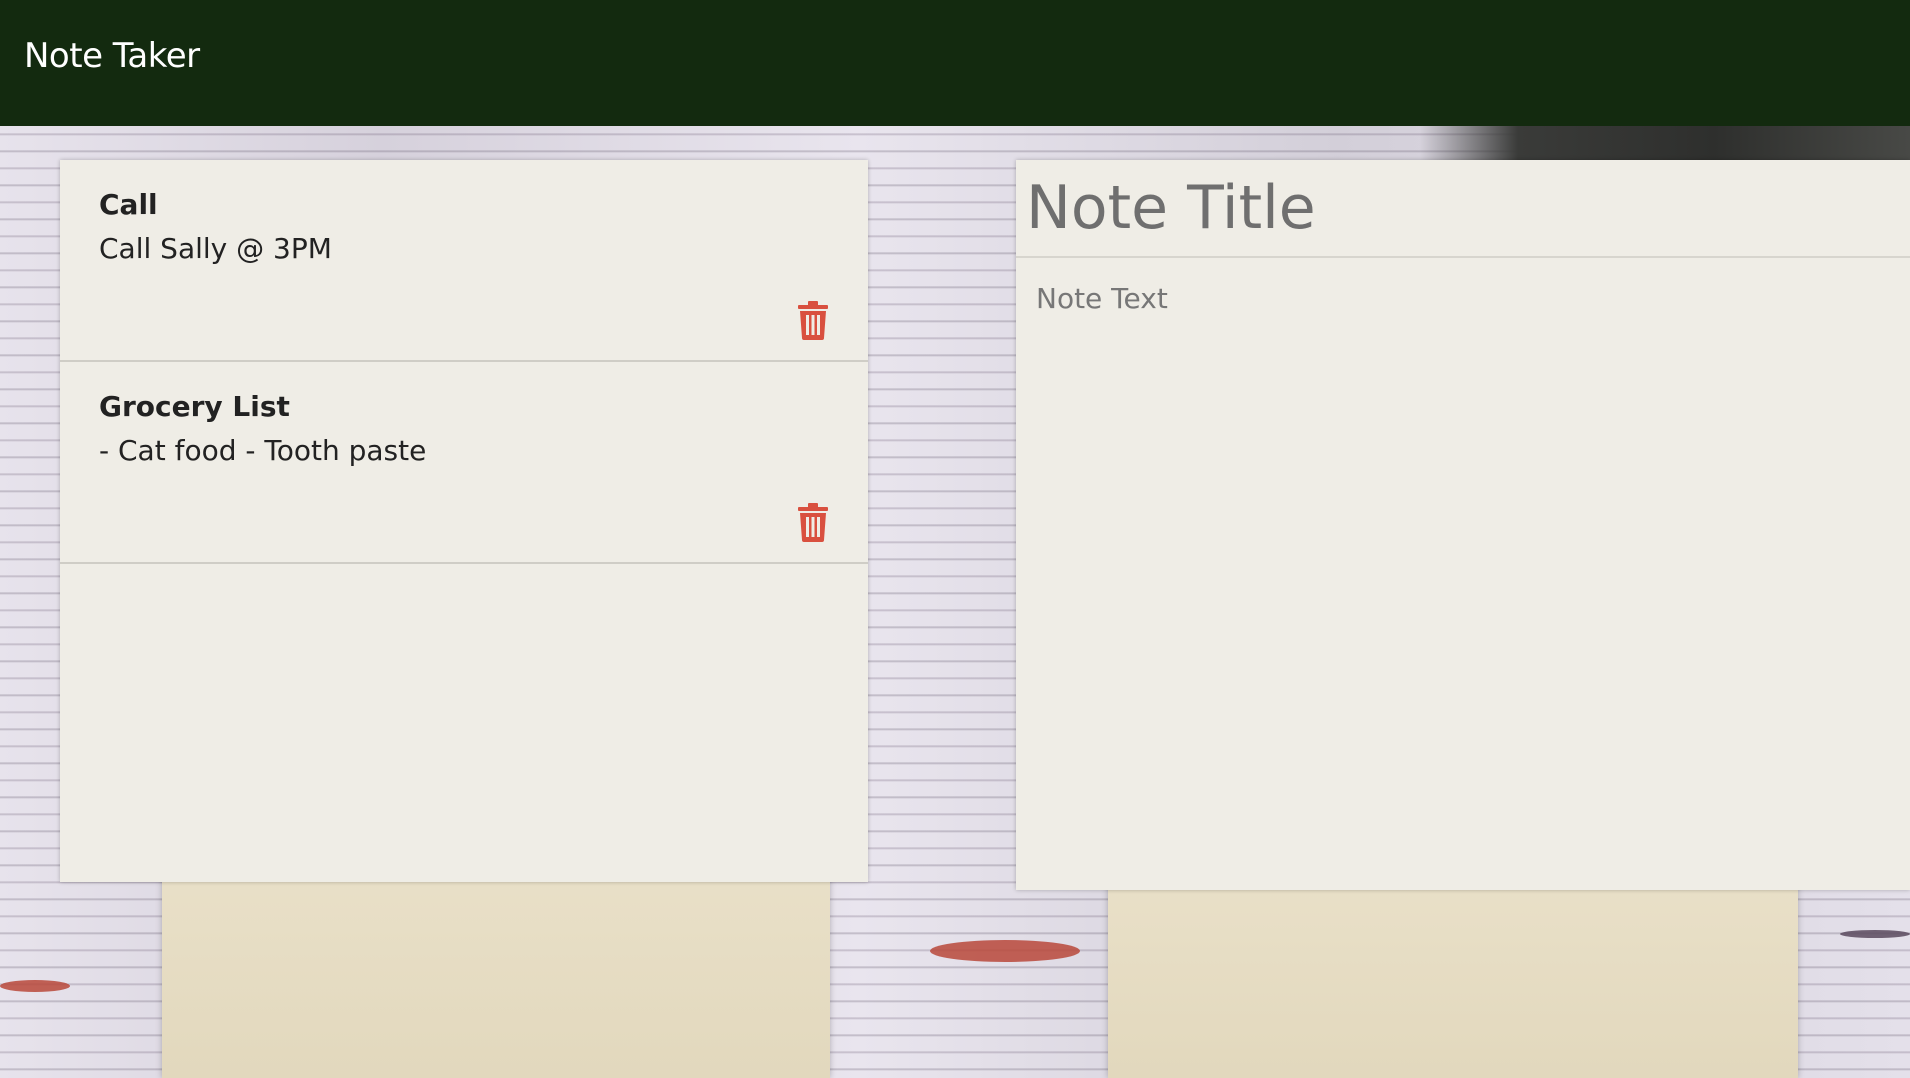  Describe the element at coordinates (1665, 143) in the screenshot. I see `background-texture-dark-area` at that location.